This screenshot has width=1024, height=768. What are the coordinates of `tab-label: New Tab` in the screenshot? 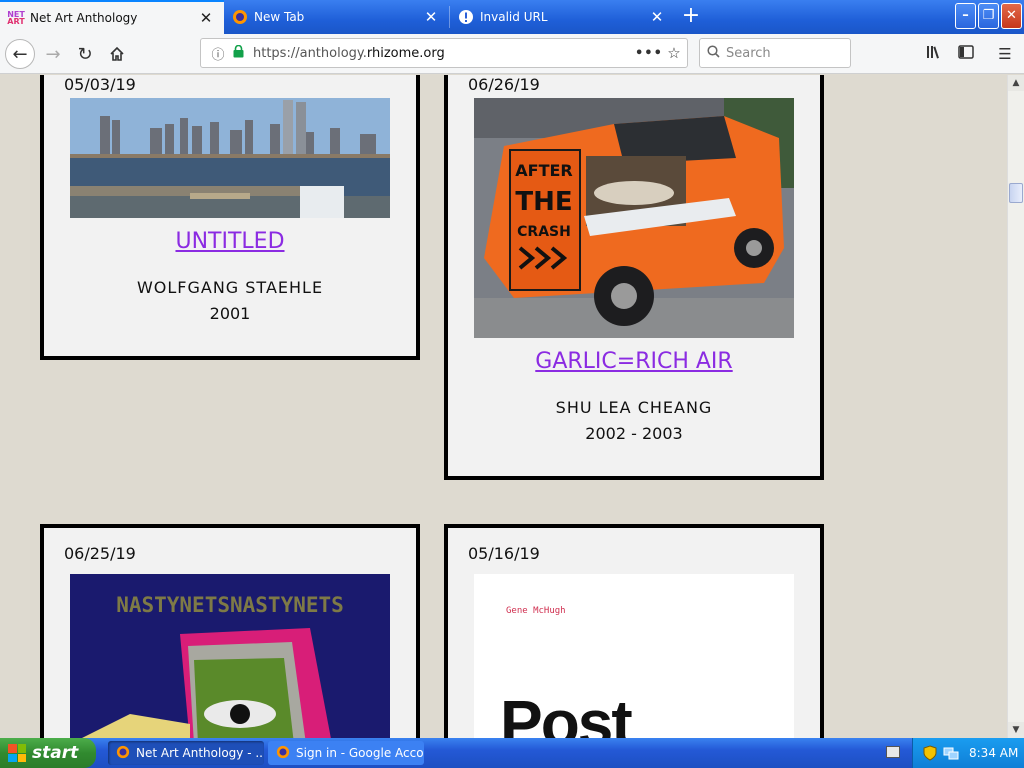 It's located at (279, 17).